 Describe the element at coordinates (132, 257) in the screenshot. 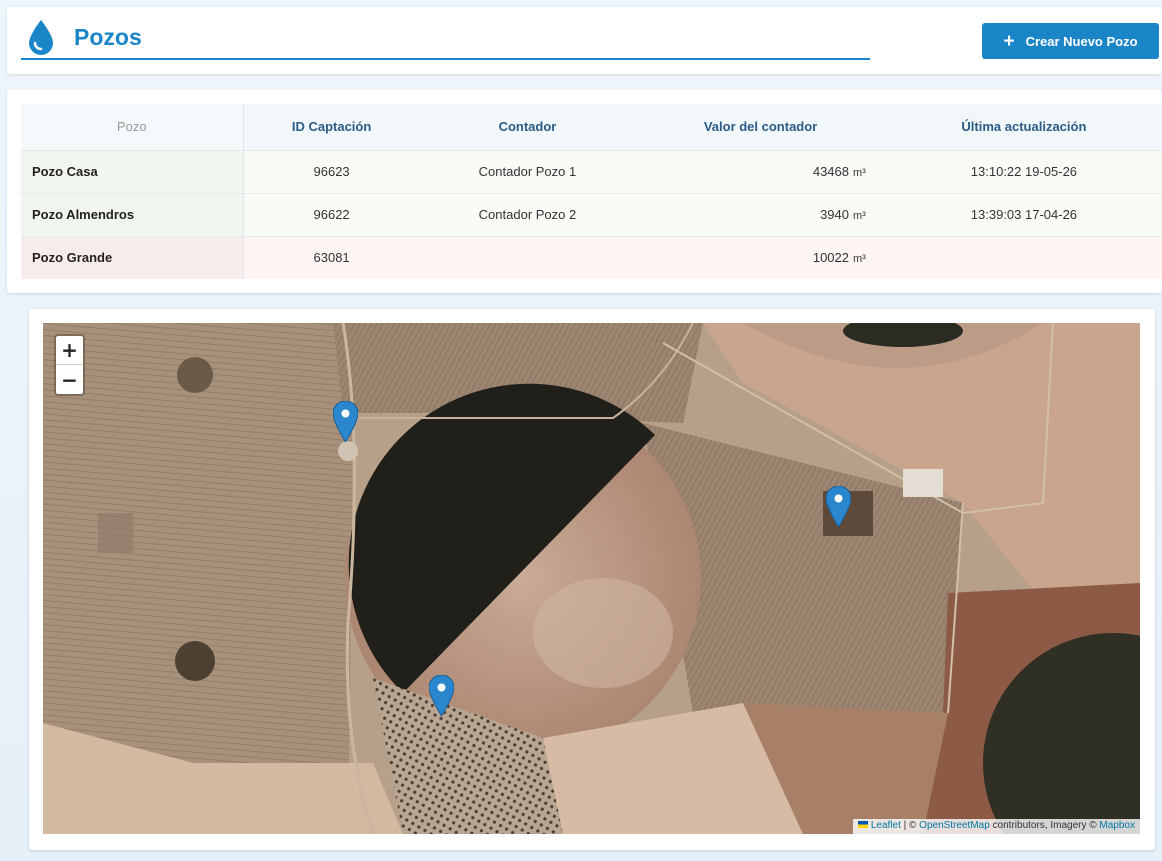

I see `well-name: Pozo Grande` at that location.